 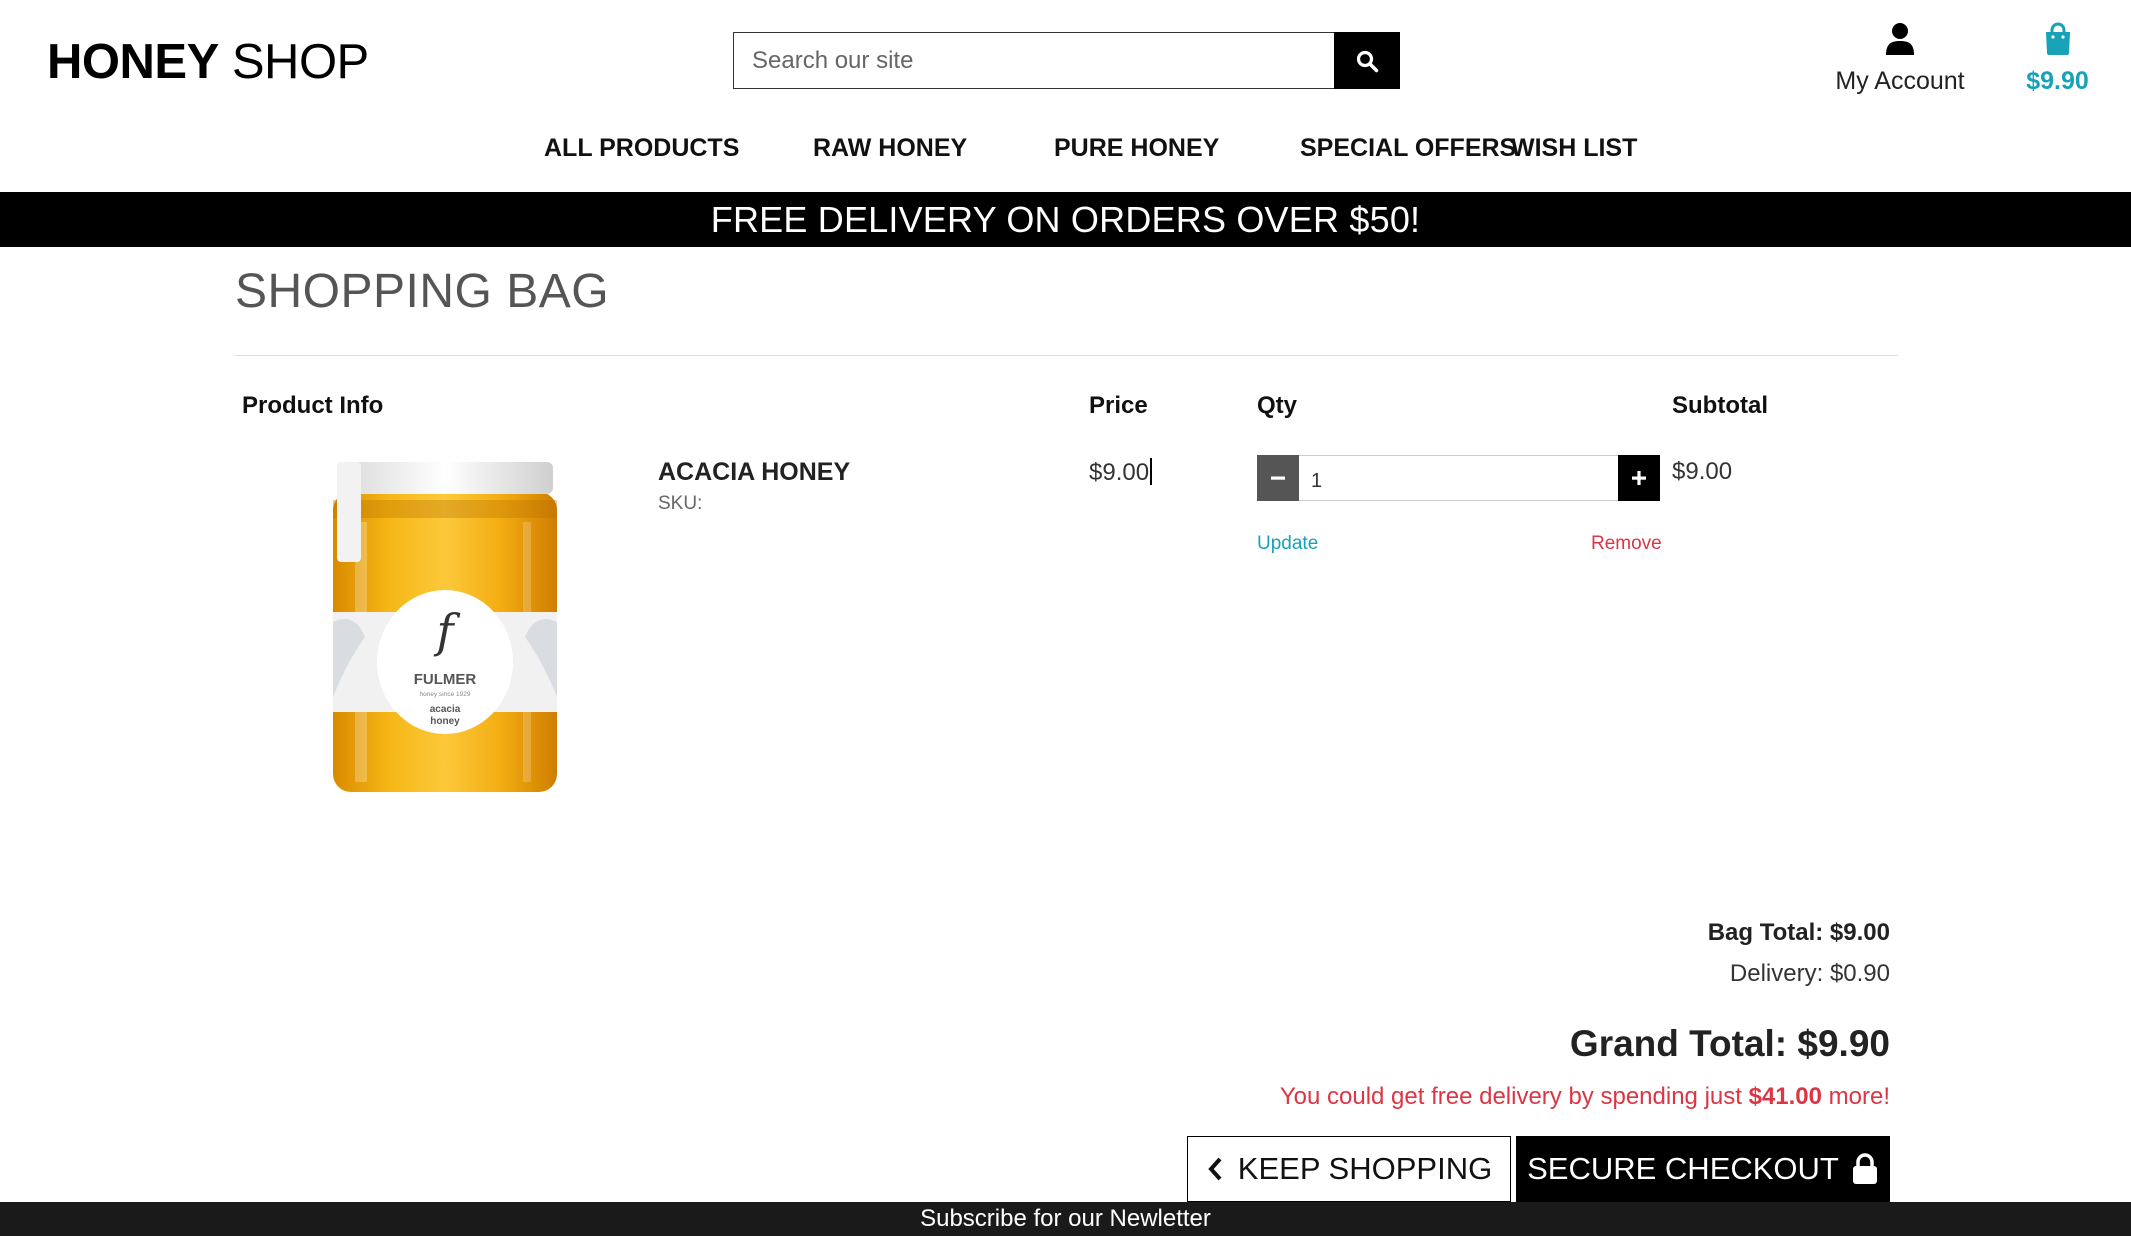 I want to click on product-price: $9.00, so click(x=1121, y=472).